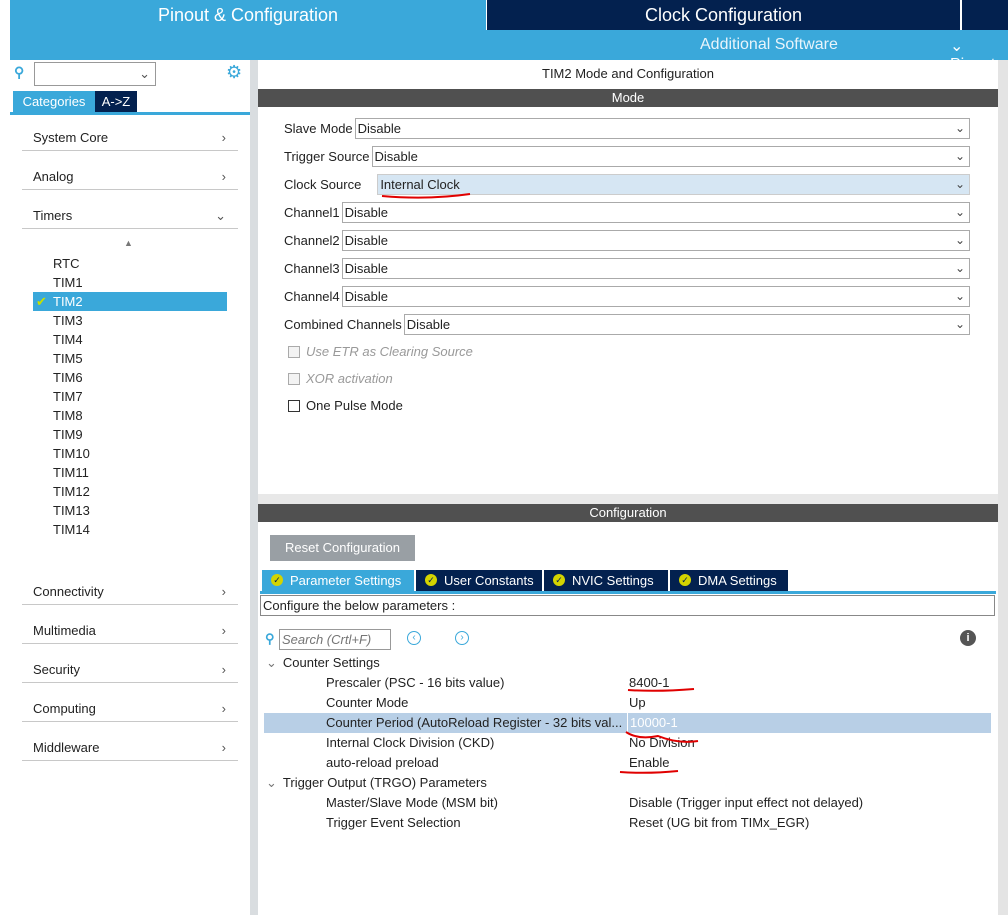 This screenshot has width=1008, height=915. What do you see at coordinates (130, 510) in the screenshot?
I see `timer-item-tim13: TIM13` at bounding box center [130, 510].